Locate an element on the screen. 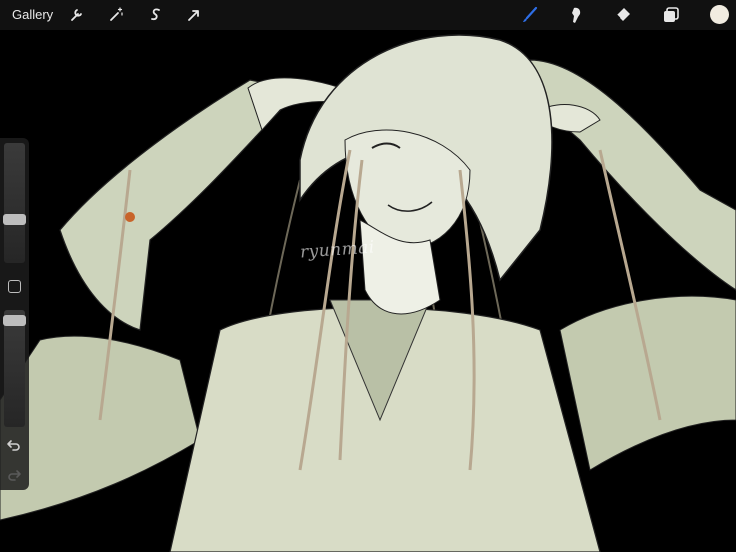 The image size is (736, 552). brush-size-thumb is located at coordinates (14, 219).